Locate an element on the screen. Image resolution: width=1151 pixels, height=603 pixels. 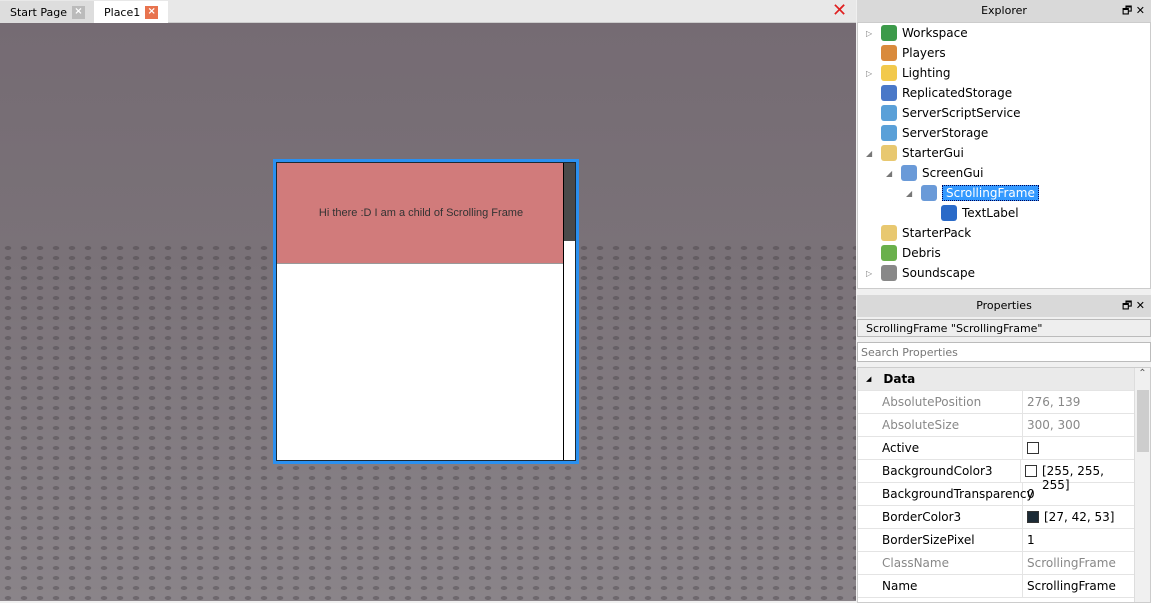
property-name: Active is located at coordinates (940, 448).